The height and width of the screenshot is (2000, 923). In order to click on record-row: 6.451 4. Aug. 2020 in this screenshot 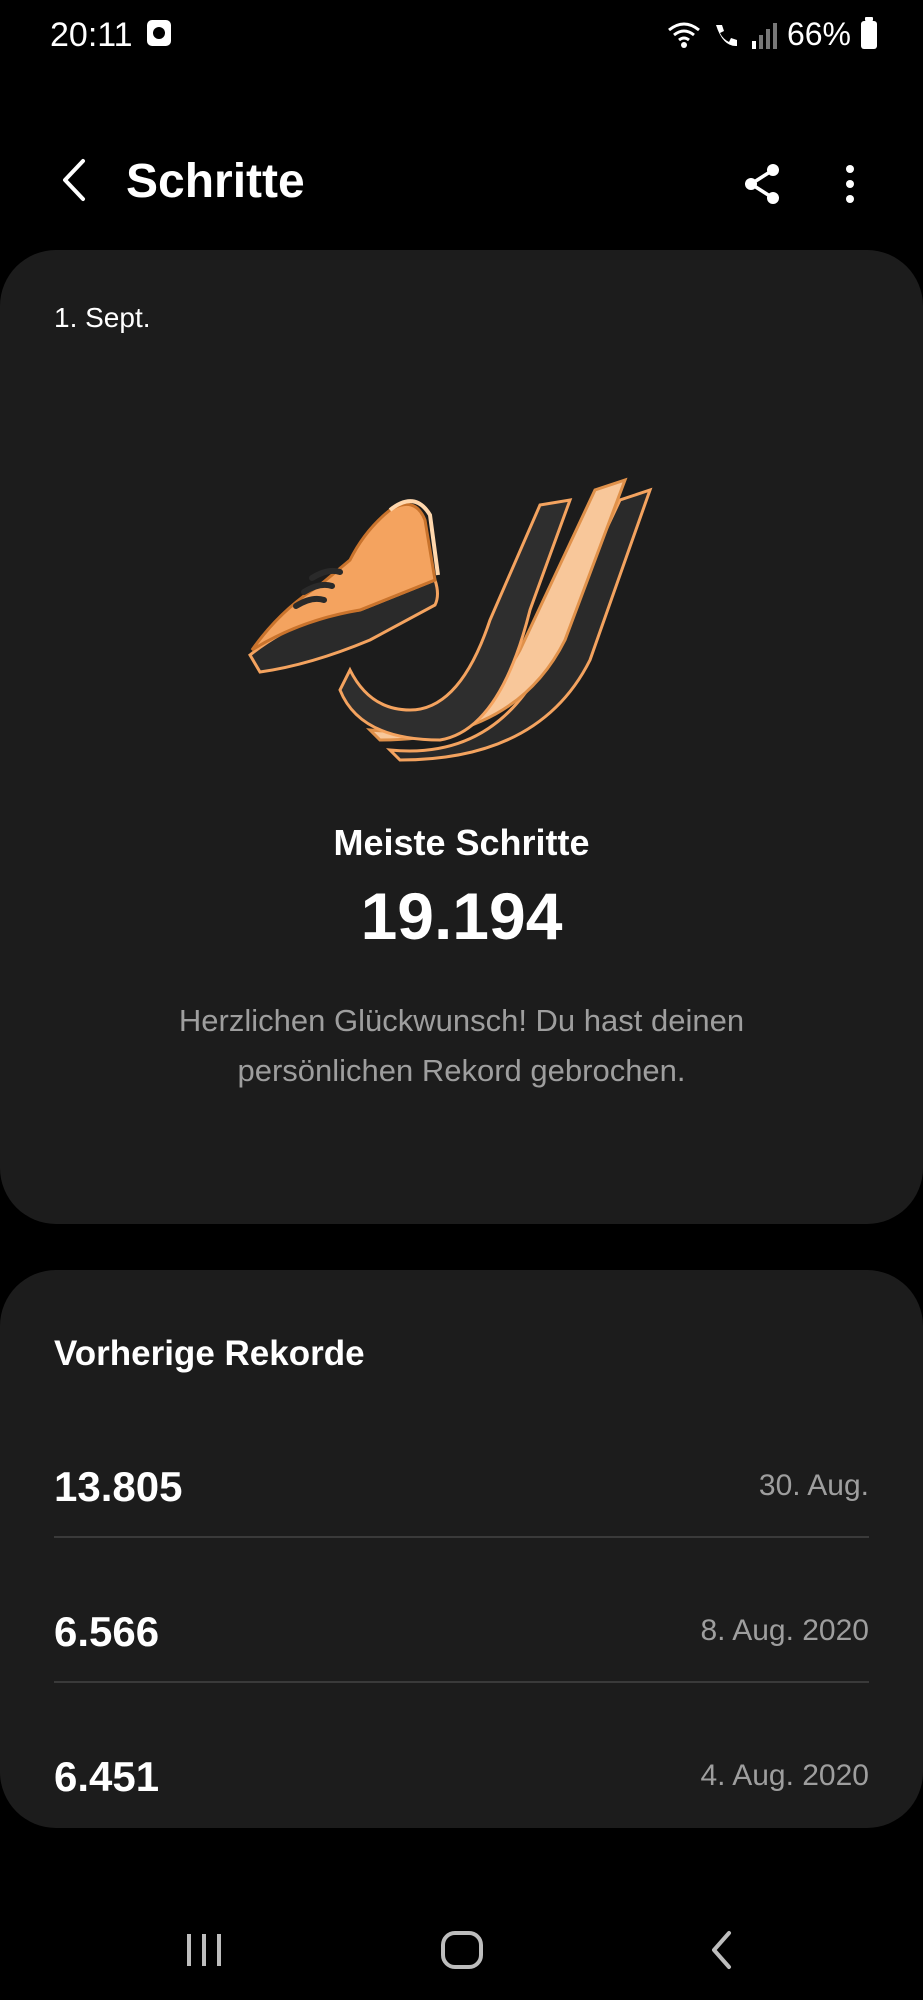, I will do `click(461, 1777)`.